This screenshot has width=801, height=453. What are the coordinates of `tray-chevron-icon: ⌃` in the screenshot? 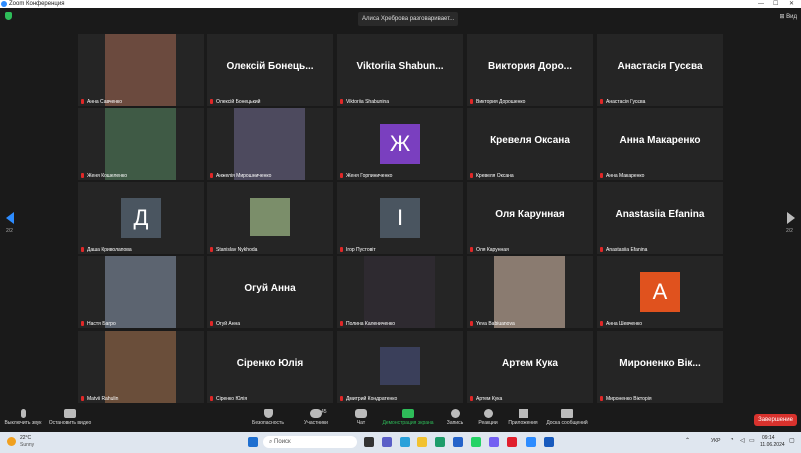 It's located at (687, 440).